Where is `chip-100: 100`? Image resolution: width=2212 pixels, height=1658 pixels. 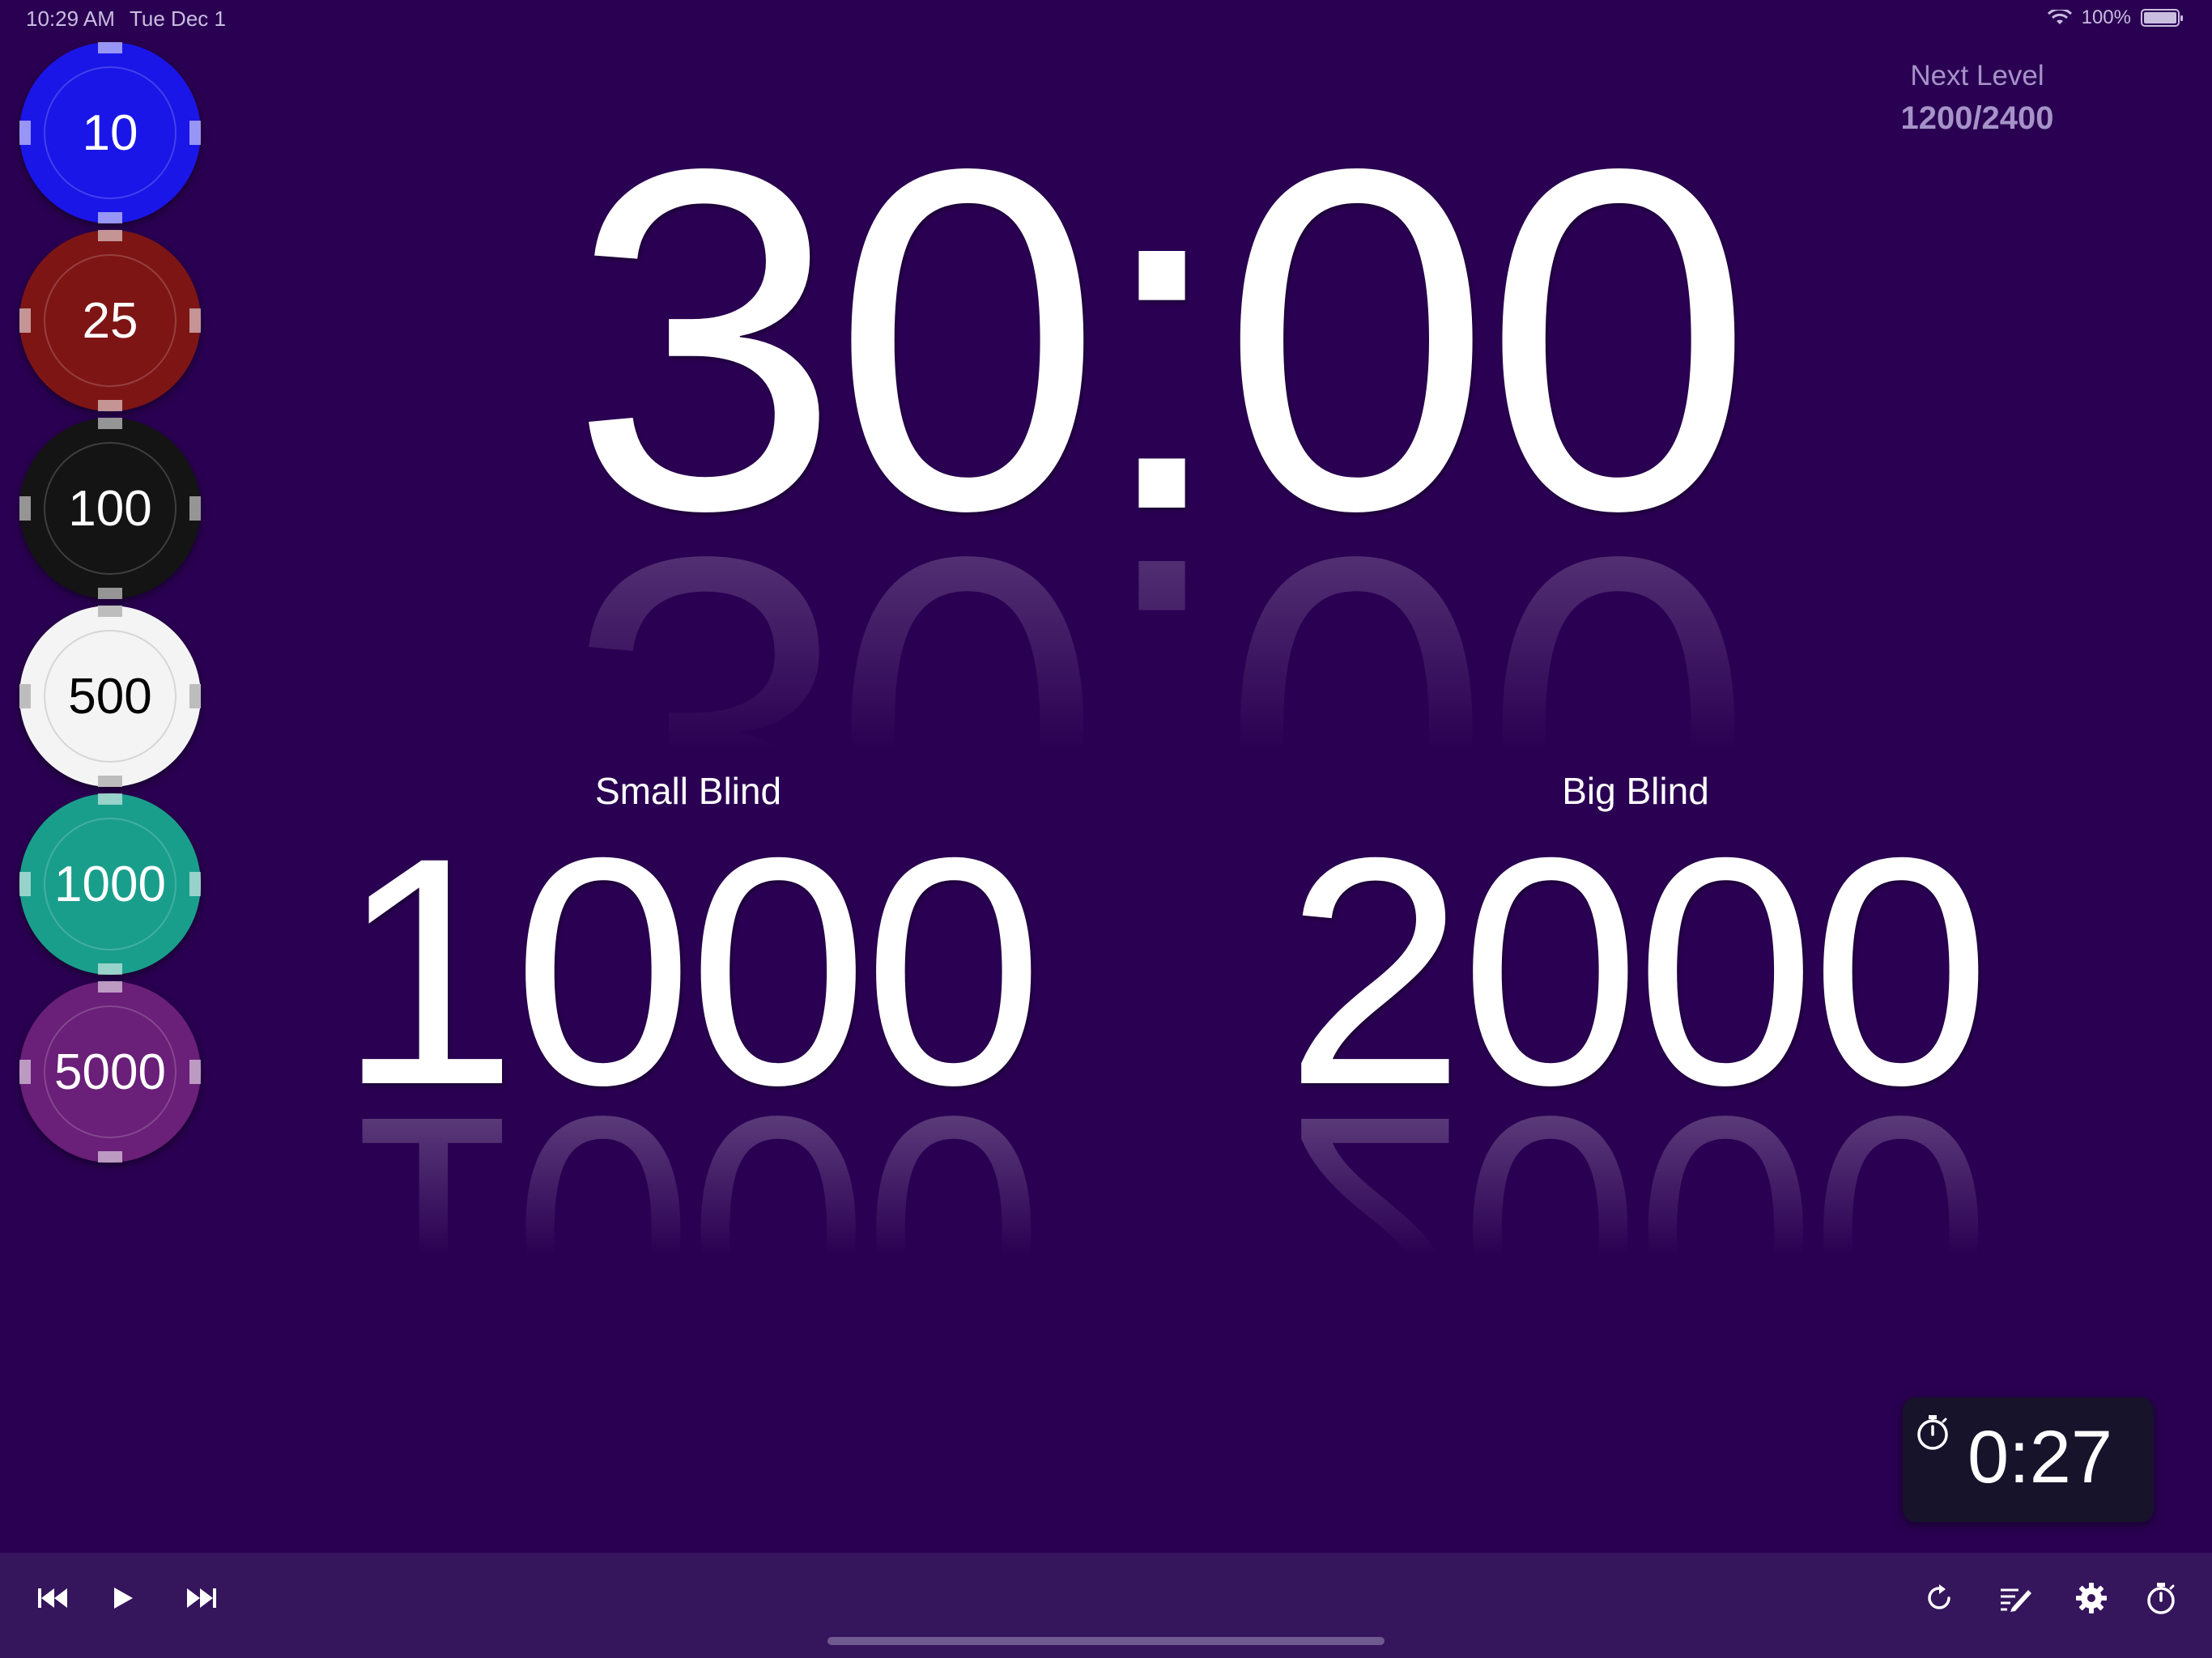
chip-100: 100 is located at coordinates (110, 508).